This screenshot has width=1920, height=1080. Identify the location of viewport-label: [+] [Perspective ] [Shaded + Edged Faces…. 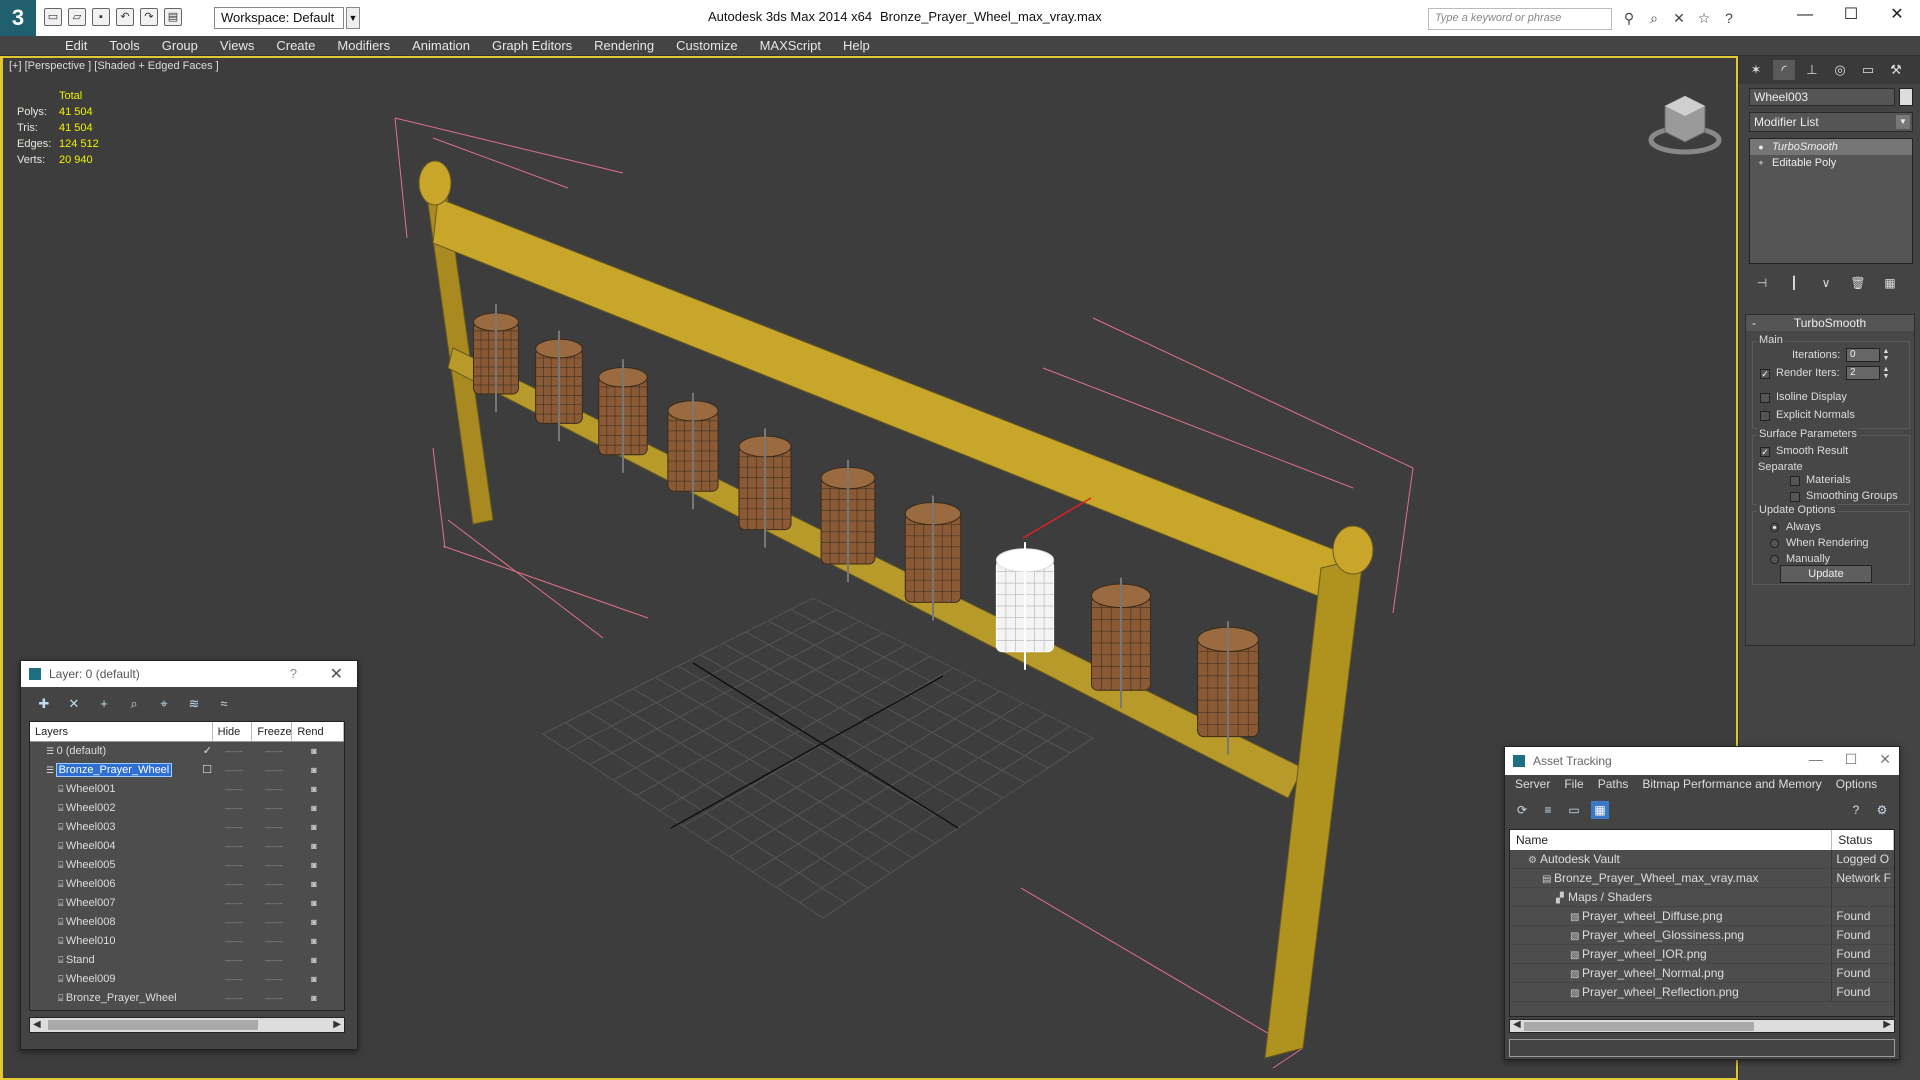
(114, 66).